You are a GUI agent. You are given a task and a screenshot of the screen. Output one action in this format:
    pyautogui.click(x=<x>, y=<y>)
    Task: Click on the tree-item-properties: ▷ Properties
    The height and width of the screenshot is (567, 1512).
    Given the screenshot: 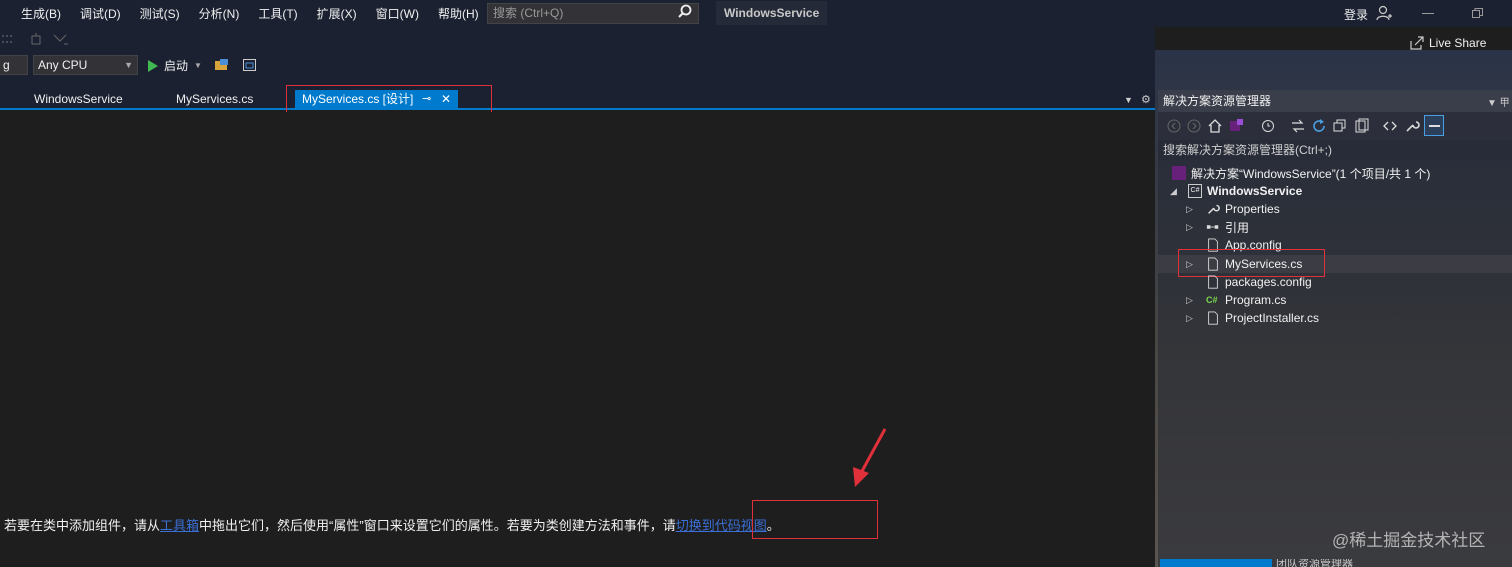 What is the action you would take?
    pyautogui.click(x=1233, y=209)
    